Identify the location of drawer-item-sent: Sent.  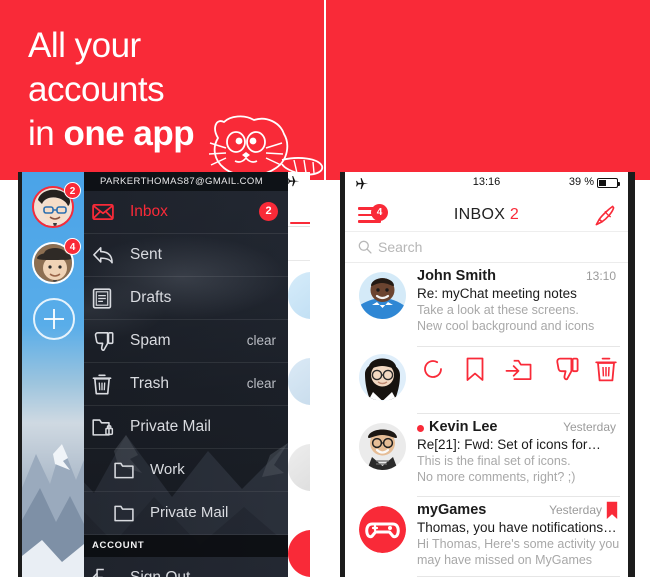
(186, 255).